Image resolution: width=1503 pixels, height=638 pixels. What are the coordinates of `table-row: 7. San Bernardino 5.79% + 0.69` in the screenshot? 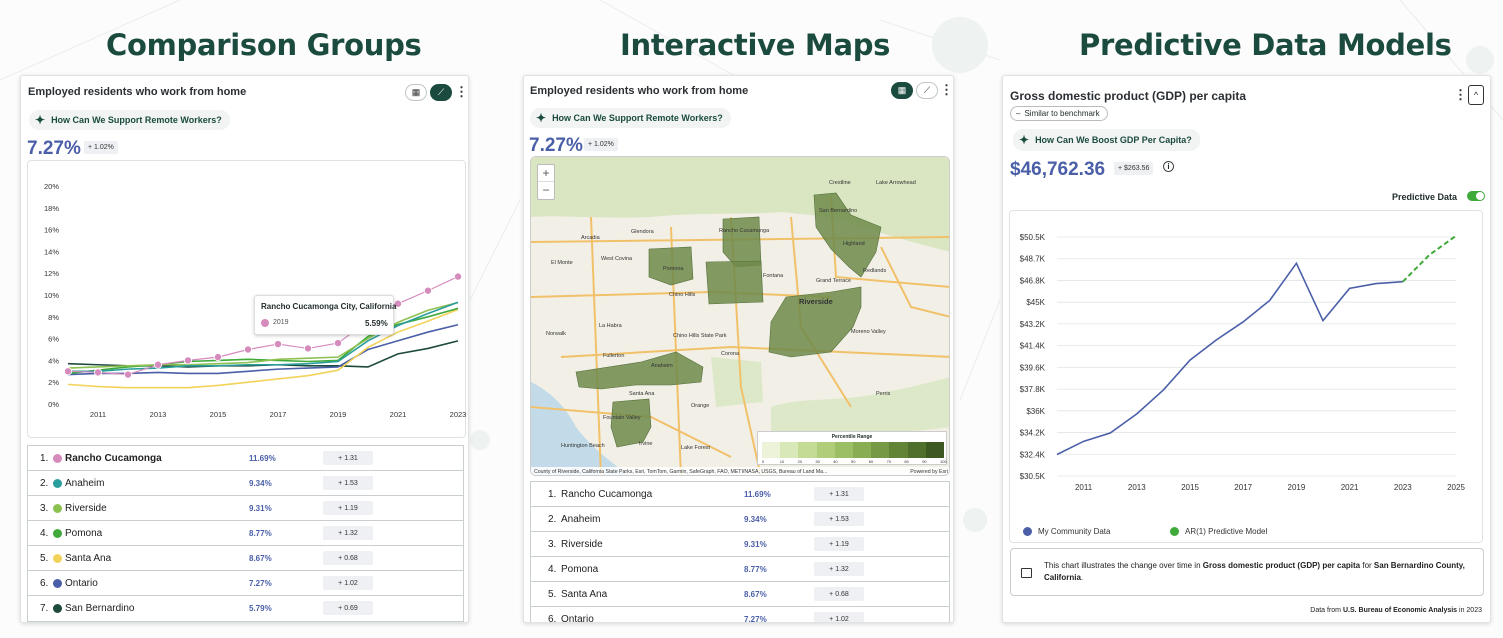 It's located at (245, 608).